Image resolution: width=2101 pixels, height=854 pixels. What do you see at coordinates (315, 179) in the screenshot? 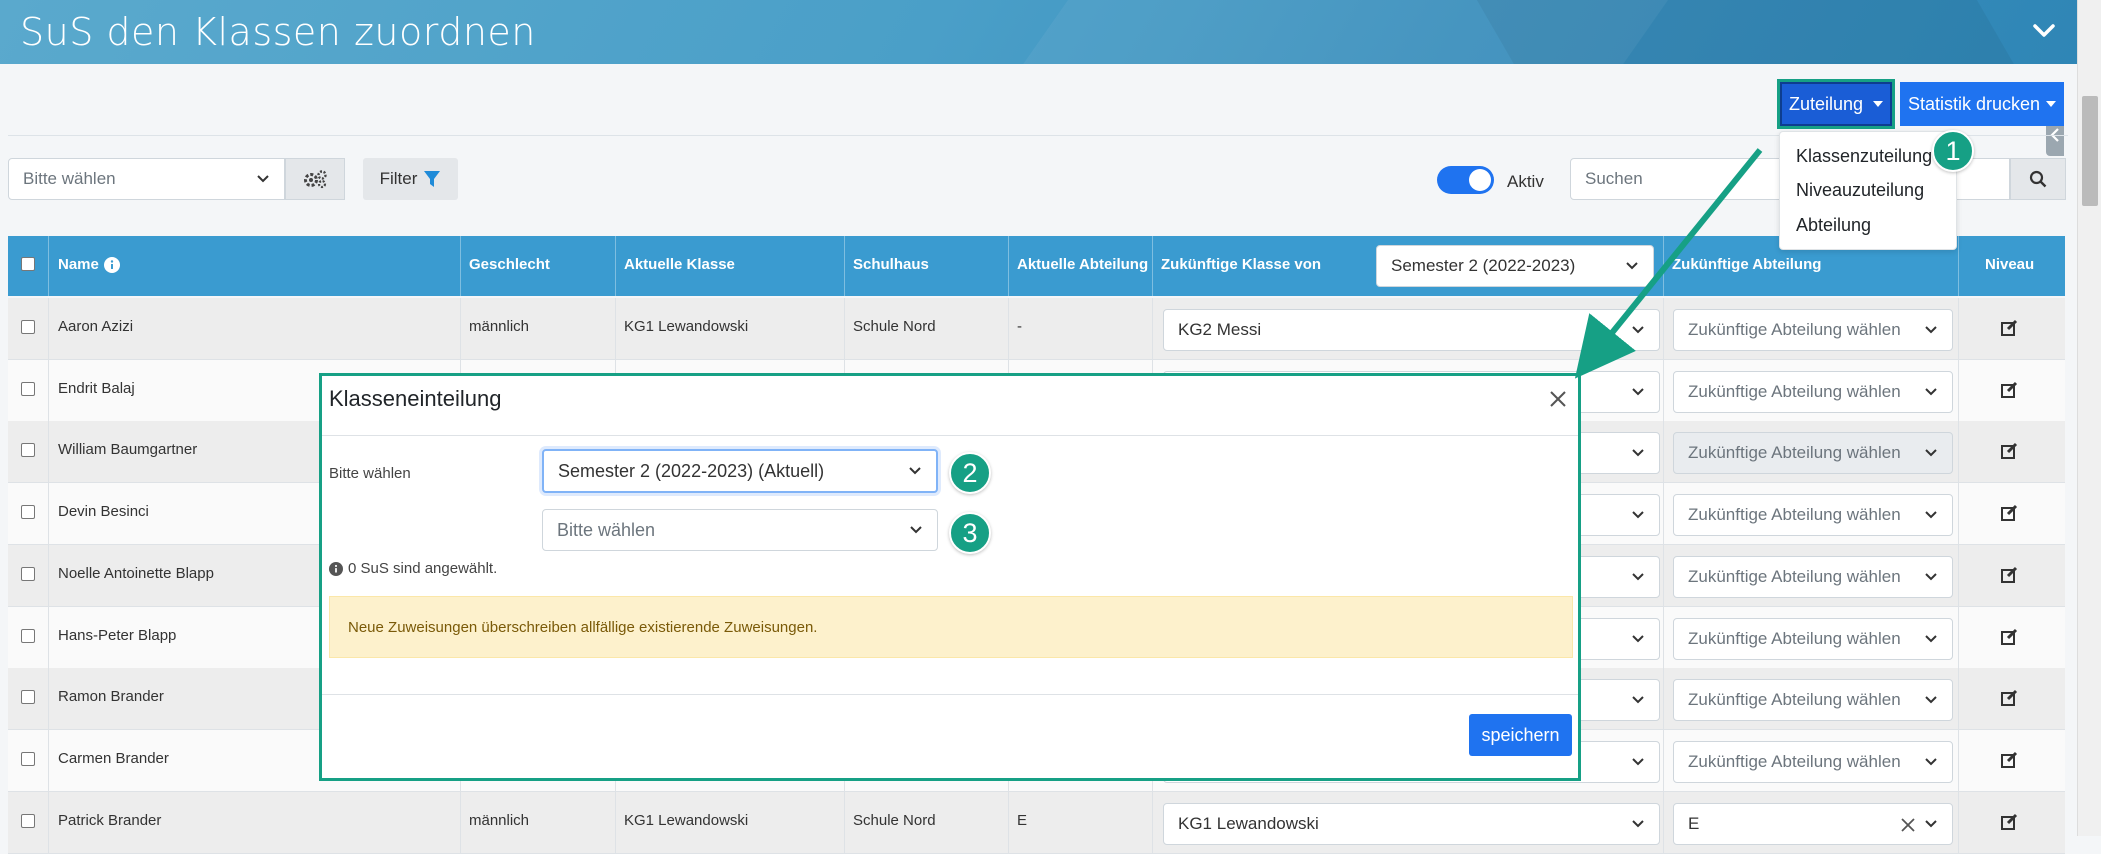
I see `settings-button` at bounding box center [315, 179].